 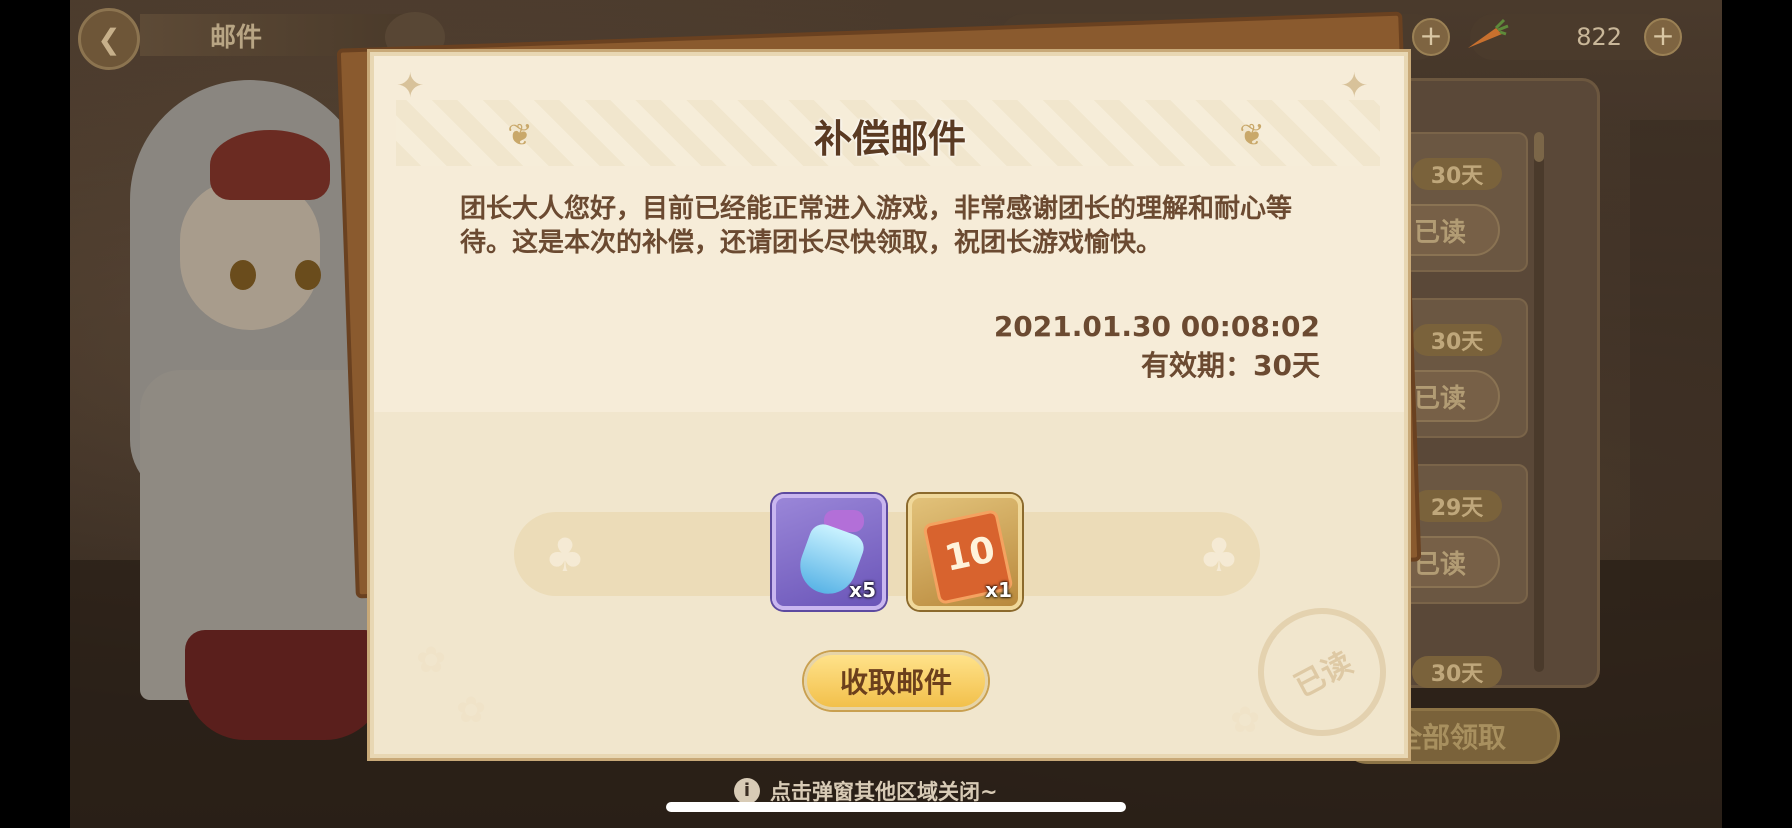 I want to click on add-resource-button: +, so click(x=1431, y=37).